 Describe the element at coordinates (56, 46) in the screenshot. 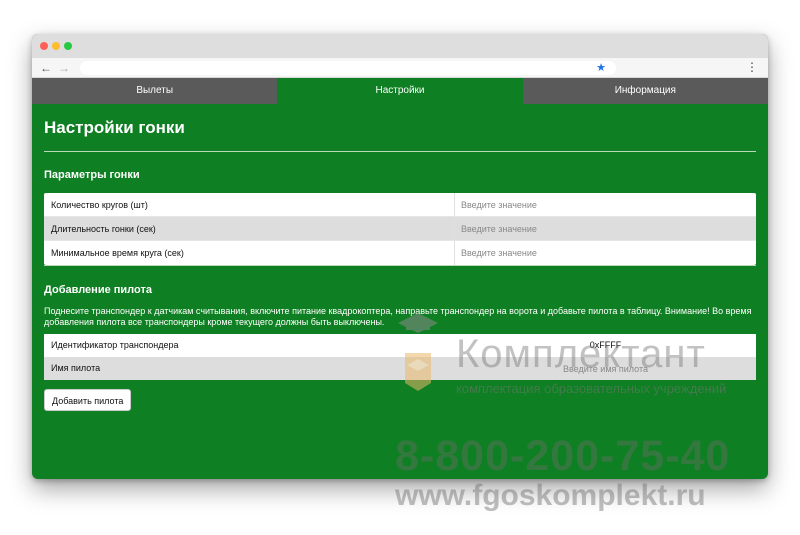

I see `minimize-window-button` at that location.